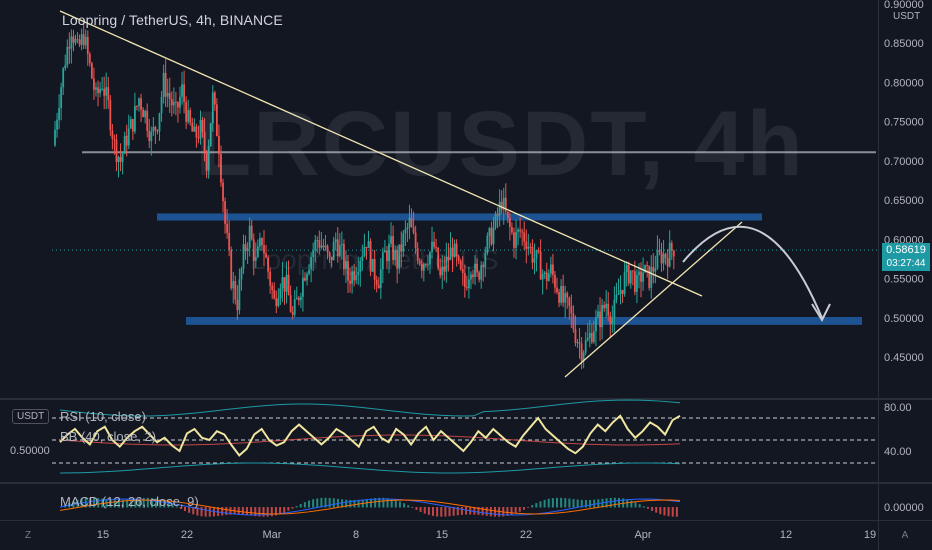 This screenshot has width=932, height=550. Describe the element at coordinates (108, 436) in the screenshot. I see `bb-legend: BB (40, close, 2)` at that location.